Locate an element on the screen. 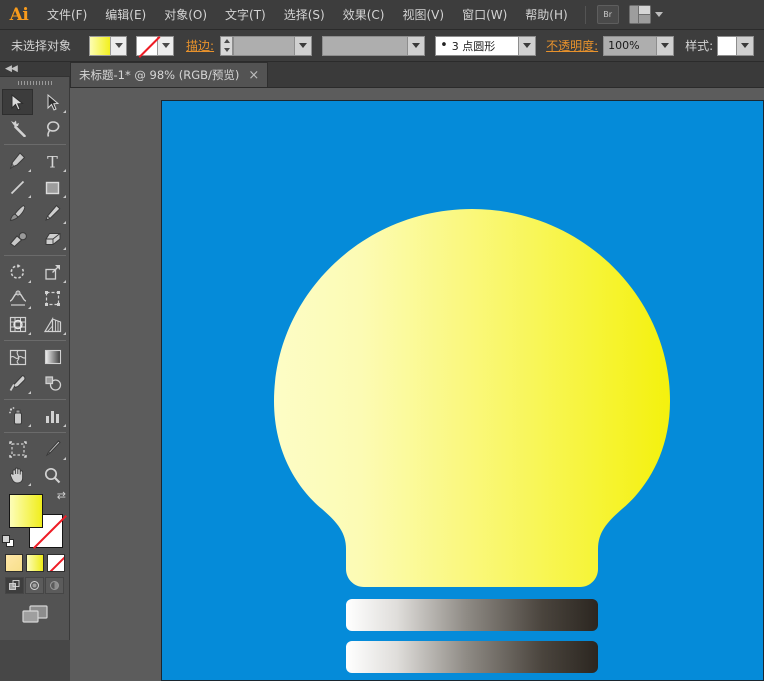 The width and height of the screenshot is (764, 681). rectangle-tool is located at coordinates (52, 187).